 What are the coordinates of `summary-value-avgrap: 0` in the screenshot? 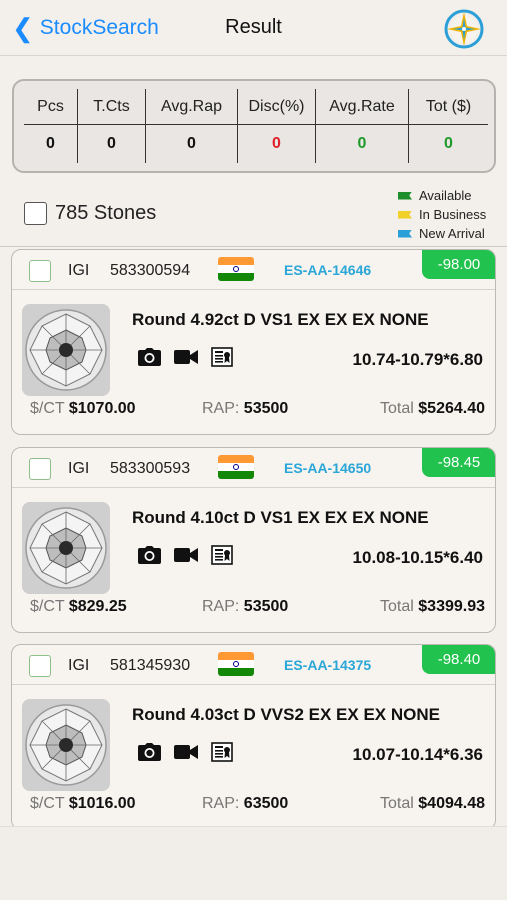 It's located at (192, 144).